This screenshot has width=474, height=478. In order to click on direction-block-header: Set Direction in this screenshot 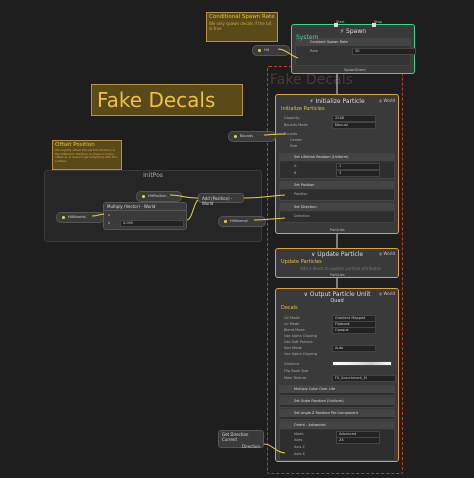, I will do `click(337, 208)`.